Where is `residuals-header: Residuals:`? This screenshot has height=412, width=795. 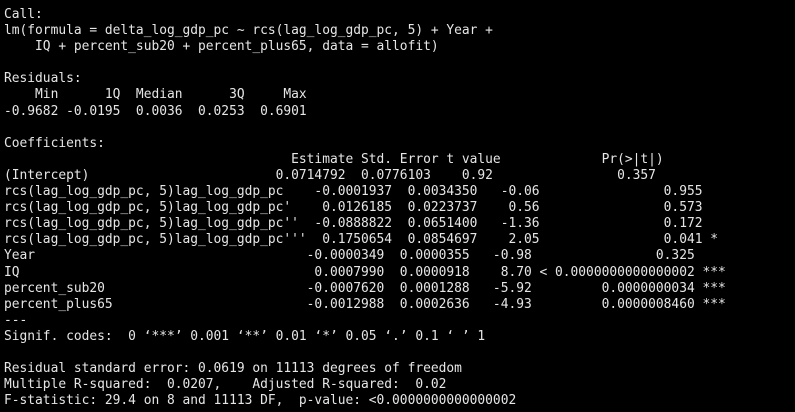 residuals-header: Residuals: is located at coordinates (43, 79).